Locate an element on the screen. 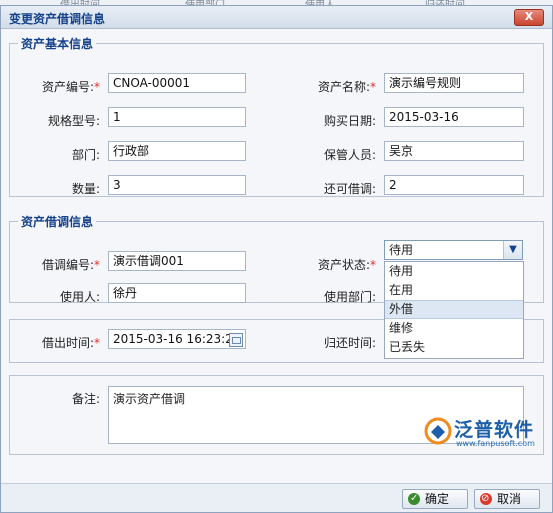 The height and width of the screenshot is (513, 553). lend-no-input: 演示借调001 is located at coordinates (177, 261).